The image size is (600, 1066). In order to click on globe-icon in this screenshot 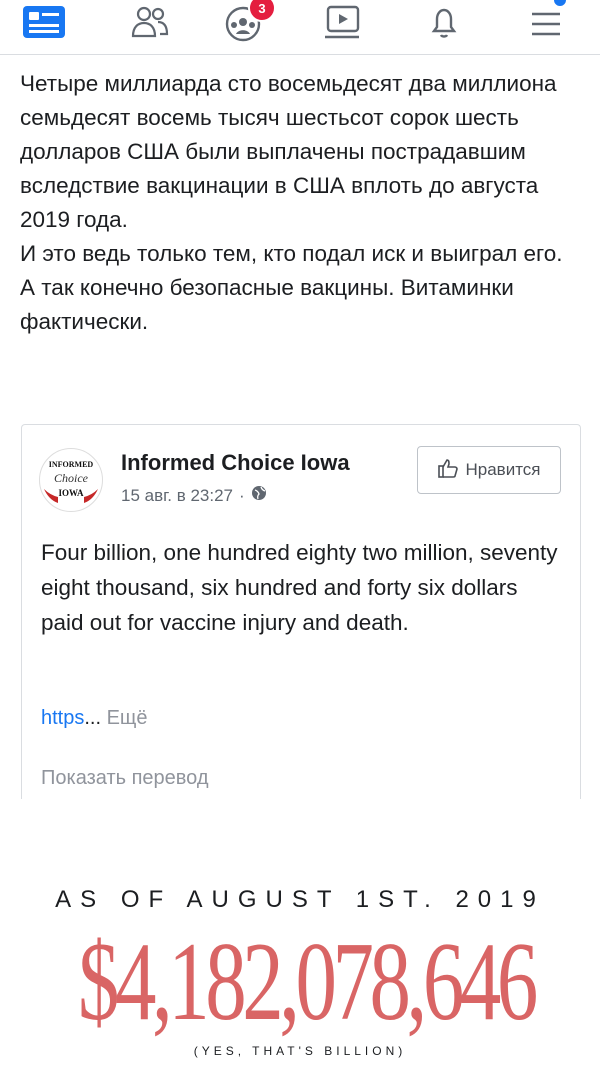, I will do `click(259, 495)`.